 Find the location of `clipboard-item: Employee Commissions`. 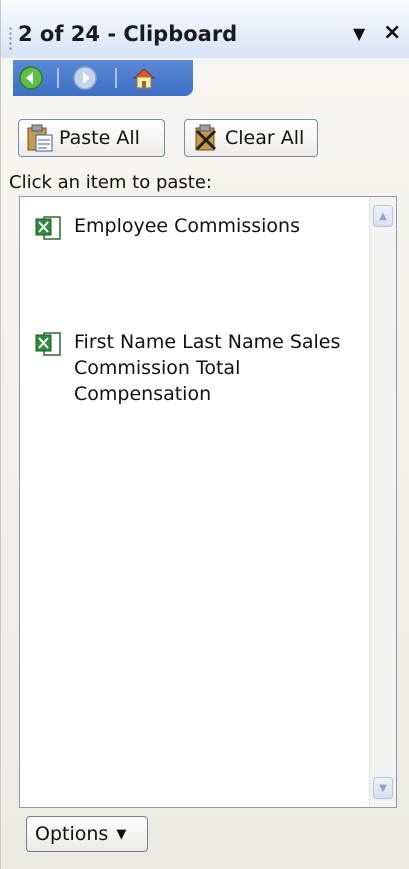

clipboard-item: Employee Commissions is located at coordinates (199, 228).